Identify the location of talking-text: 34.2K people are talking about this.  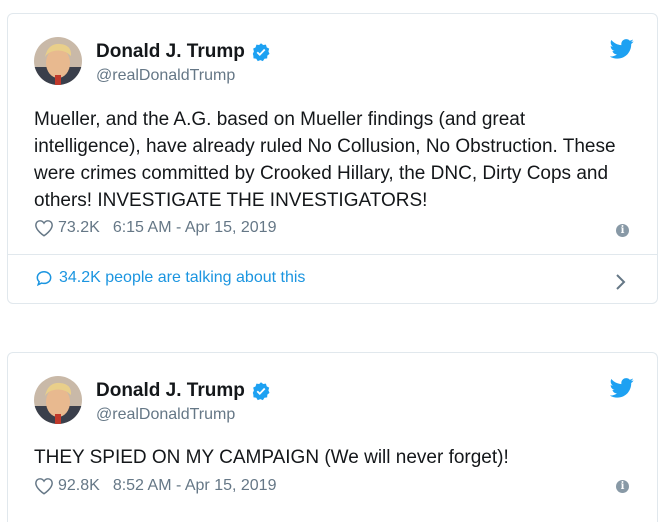
(182, 278).